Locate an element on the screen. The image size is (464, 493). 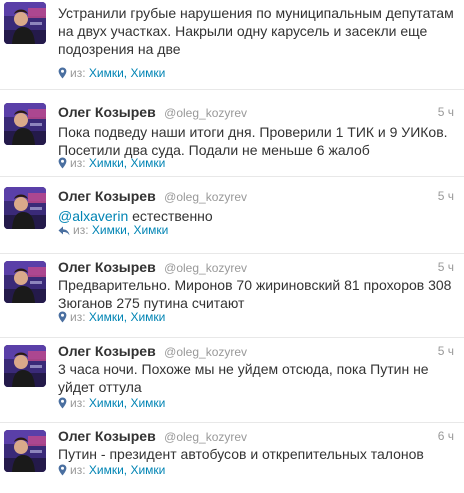
mention-link: @alxaverin is located at coordinates (93, 216).